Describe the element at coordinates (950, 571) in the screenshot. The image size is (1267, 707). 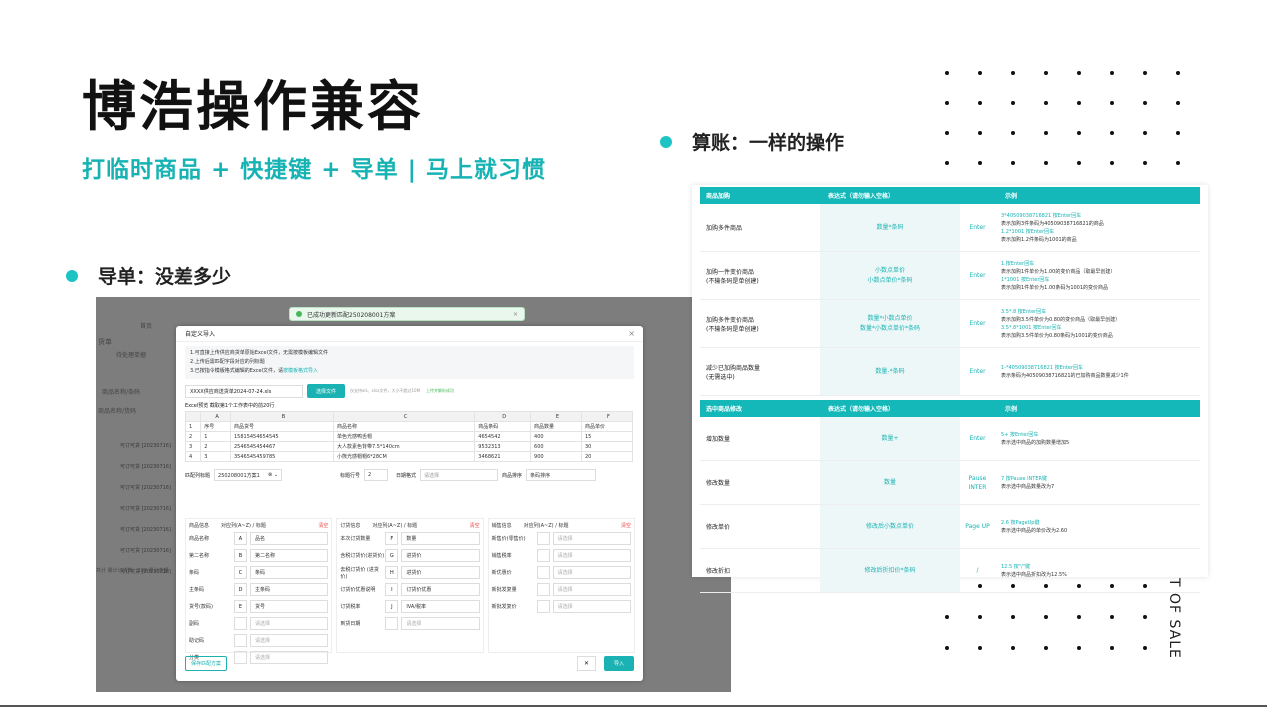
I see `table-row: 修改折扣 修改后折扣价*条码 / 12.5 按"/"键 表示选中商品折扣改为12.5%` at that location.